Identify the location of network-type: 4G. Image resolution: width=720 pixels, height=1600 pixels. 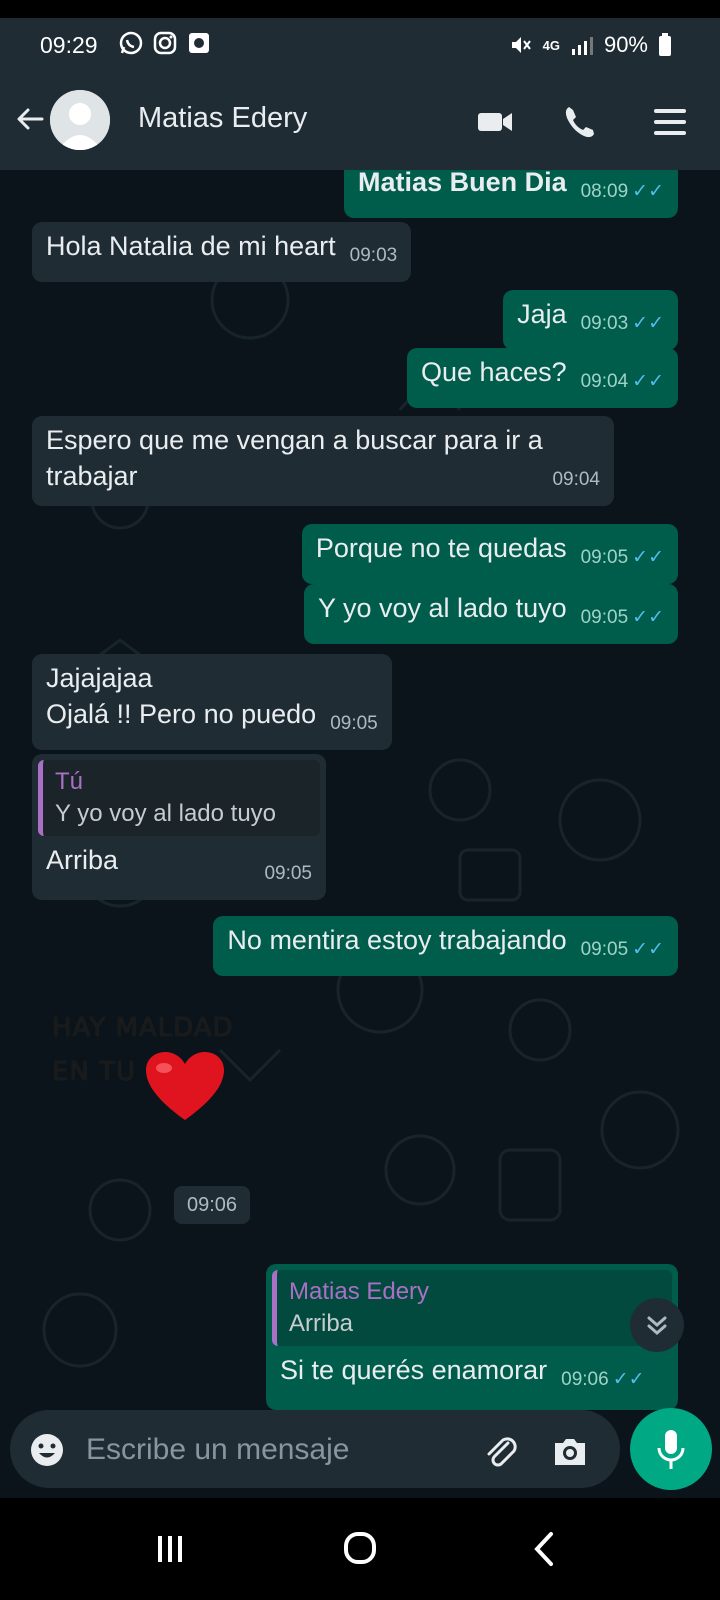
(551, 45).